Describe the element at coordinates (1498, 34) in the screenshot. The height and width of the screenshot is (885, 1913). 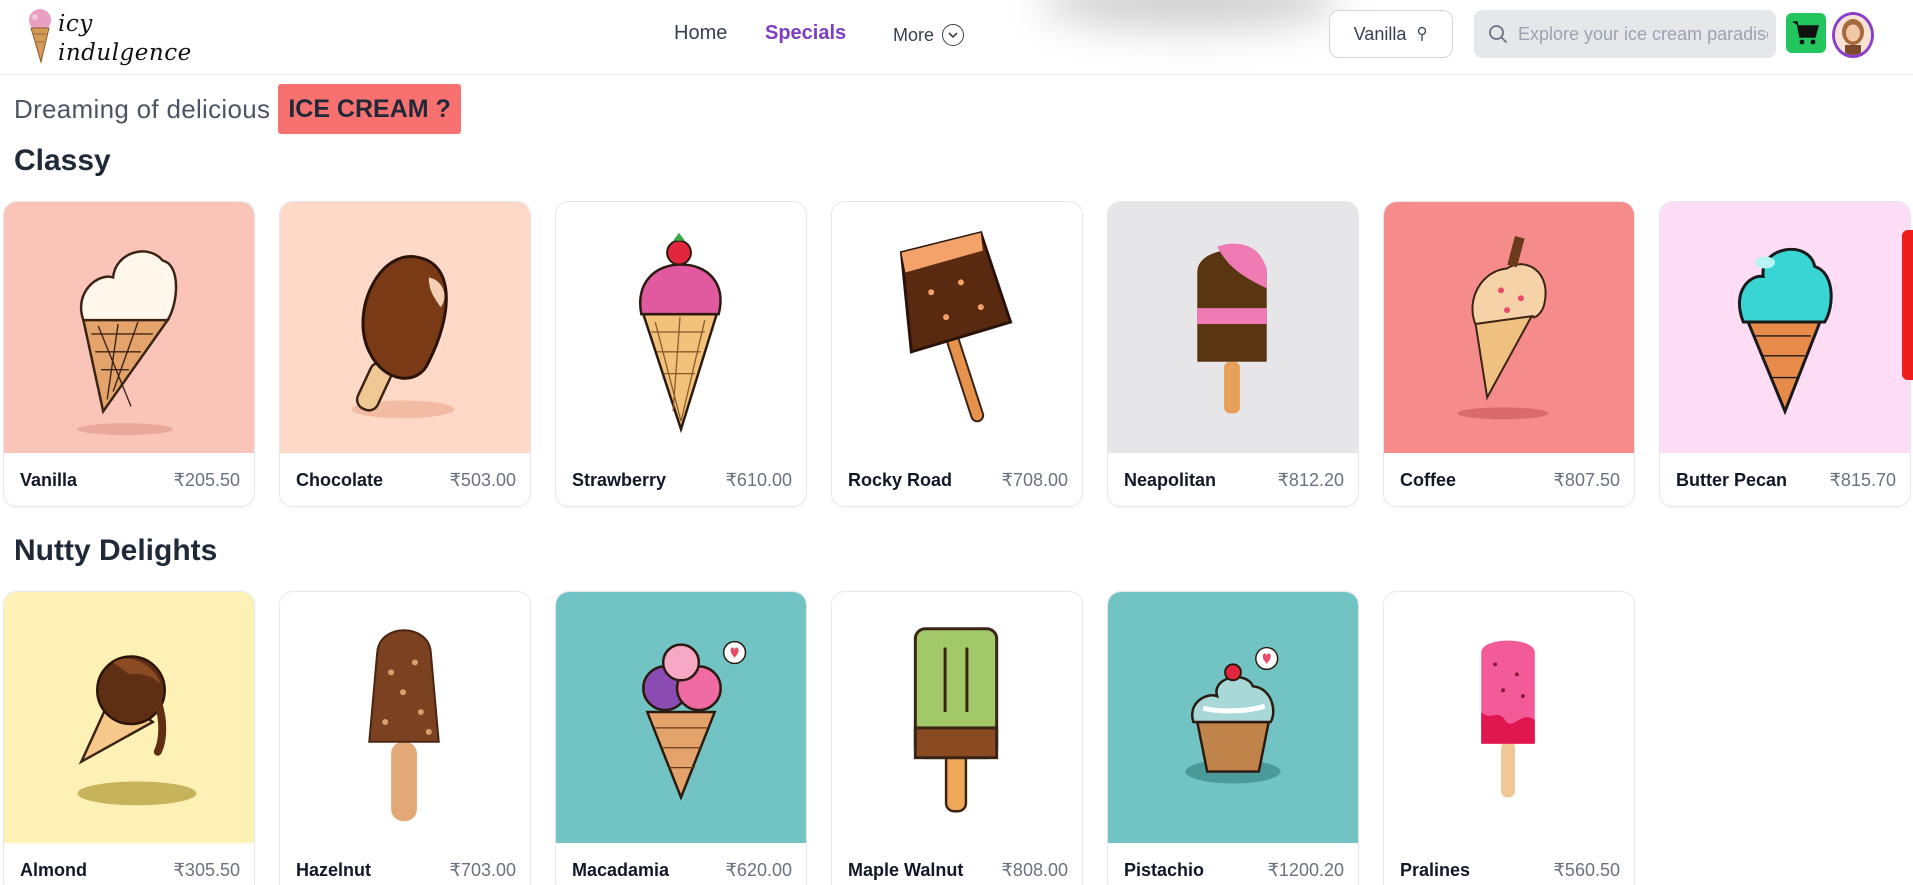
I see `search-icon` at that location.